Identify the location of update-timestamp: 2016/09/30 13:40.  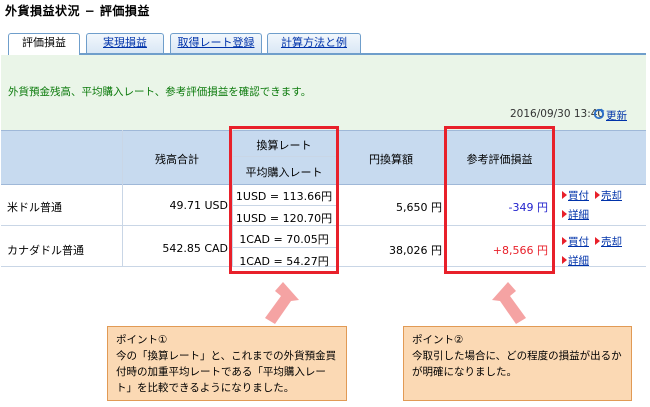
(557, 114).